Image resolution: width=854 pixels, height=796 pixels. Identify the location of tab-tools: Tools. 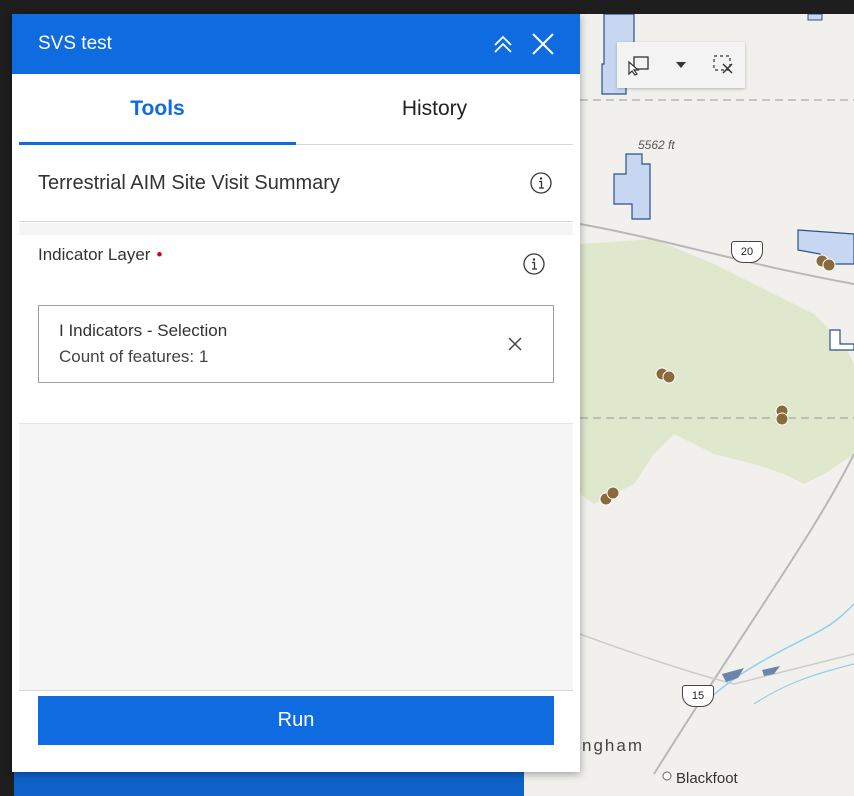
(157, 109).